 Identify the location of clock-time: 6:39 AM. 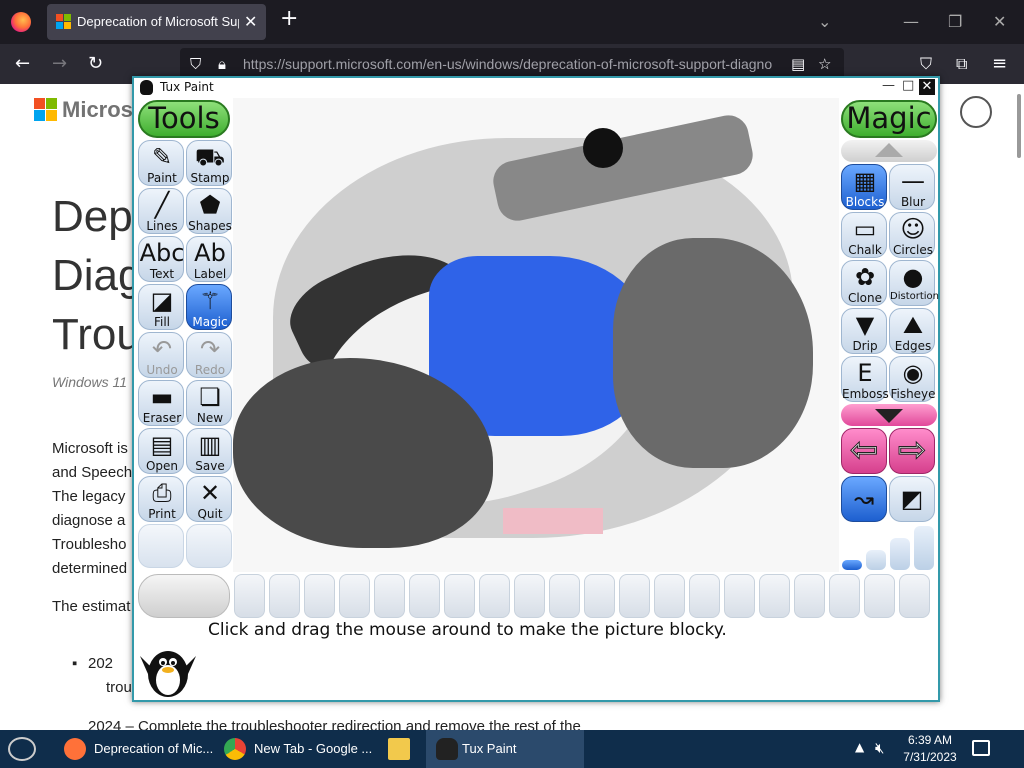
(930, 740).